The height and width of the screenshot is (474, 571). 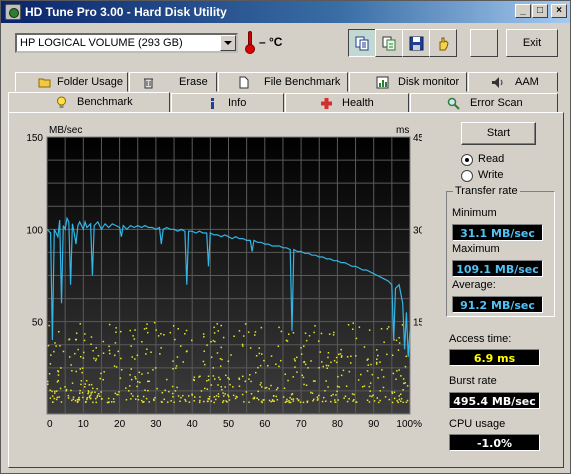 What do you see at coordinates (89, 102) in the screenshot?
I see `tab-benchmark: Benchmark` at bounding box center [89, 102].